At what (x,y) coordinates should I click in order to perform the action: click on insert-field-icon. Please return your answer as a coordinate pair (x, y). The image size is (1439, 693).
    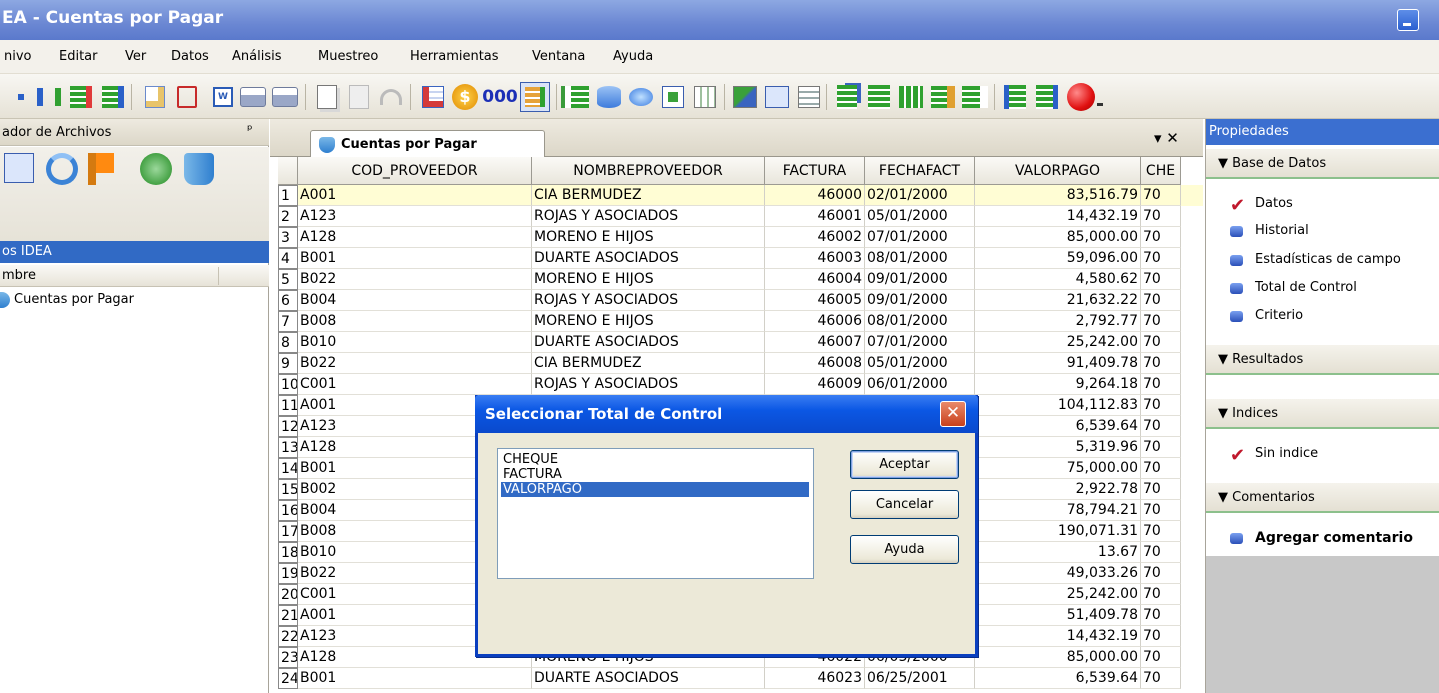
    Looking at the image, I should click on (113, 97).